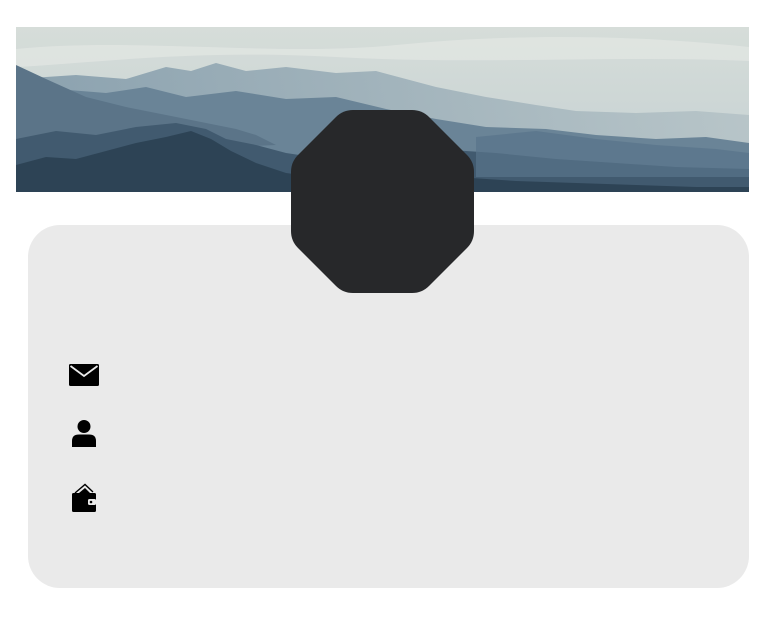 The height and width of the screenshot is (640, 780). I want to click on wallet-icon, so click(84, 498).